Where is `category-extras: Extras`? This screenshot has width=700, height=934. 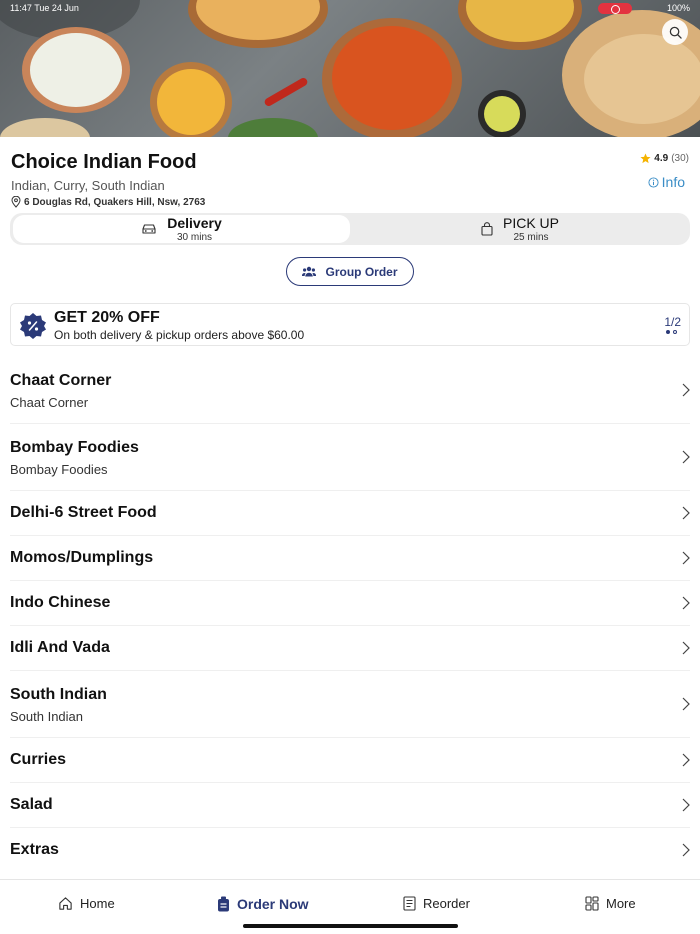
category-extras: Extras is located at coordinates (350, 850).